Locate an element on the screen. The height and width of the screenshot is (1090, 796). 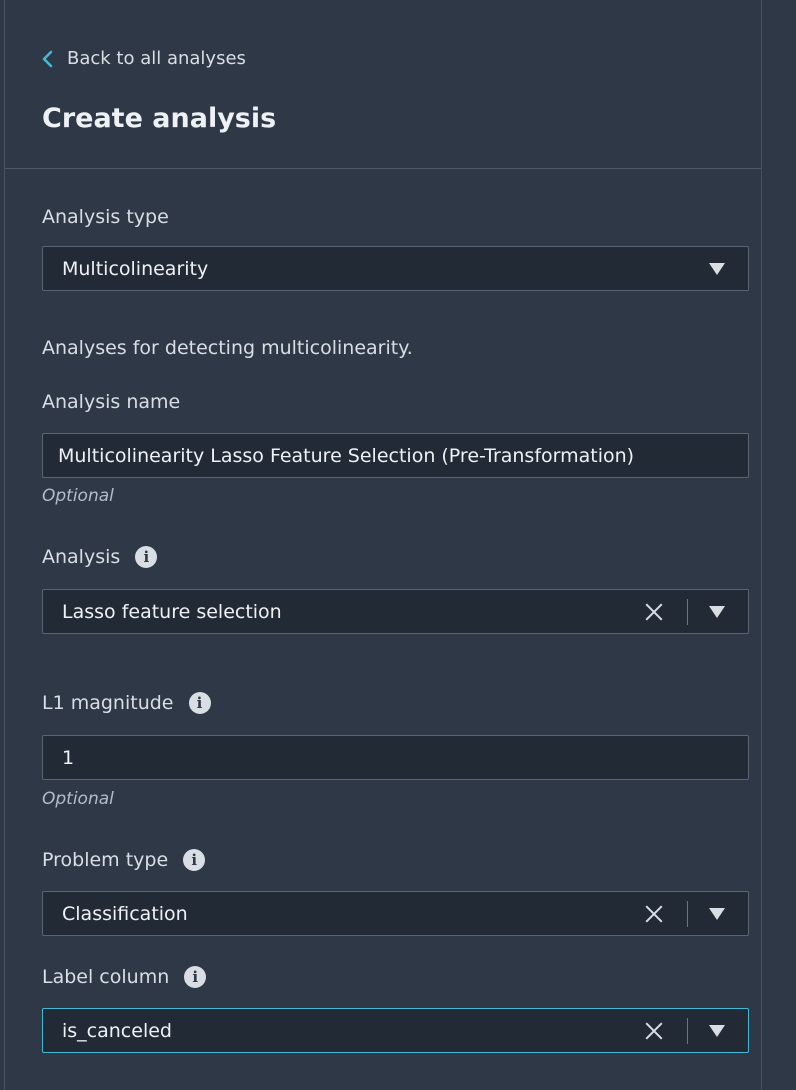
l1-magnitude-label: L1 magnitude i is located at coordinates (126, 703).